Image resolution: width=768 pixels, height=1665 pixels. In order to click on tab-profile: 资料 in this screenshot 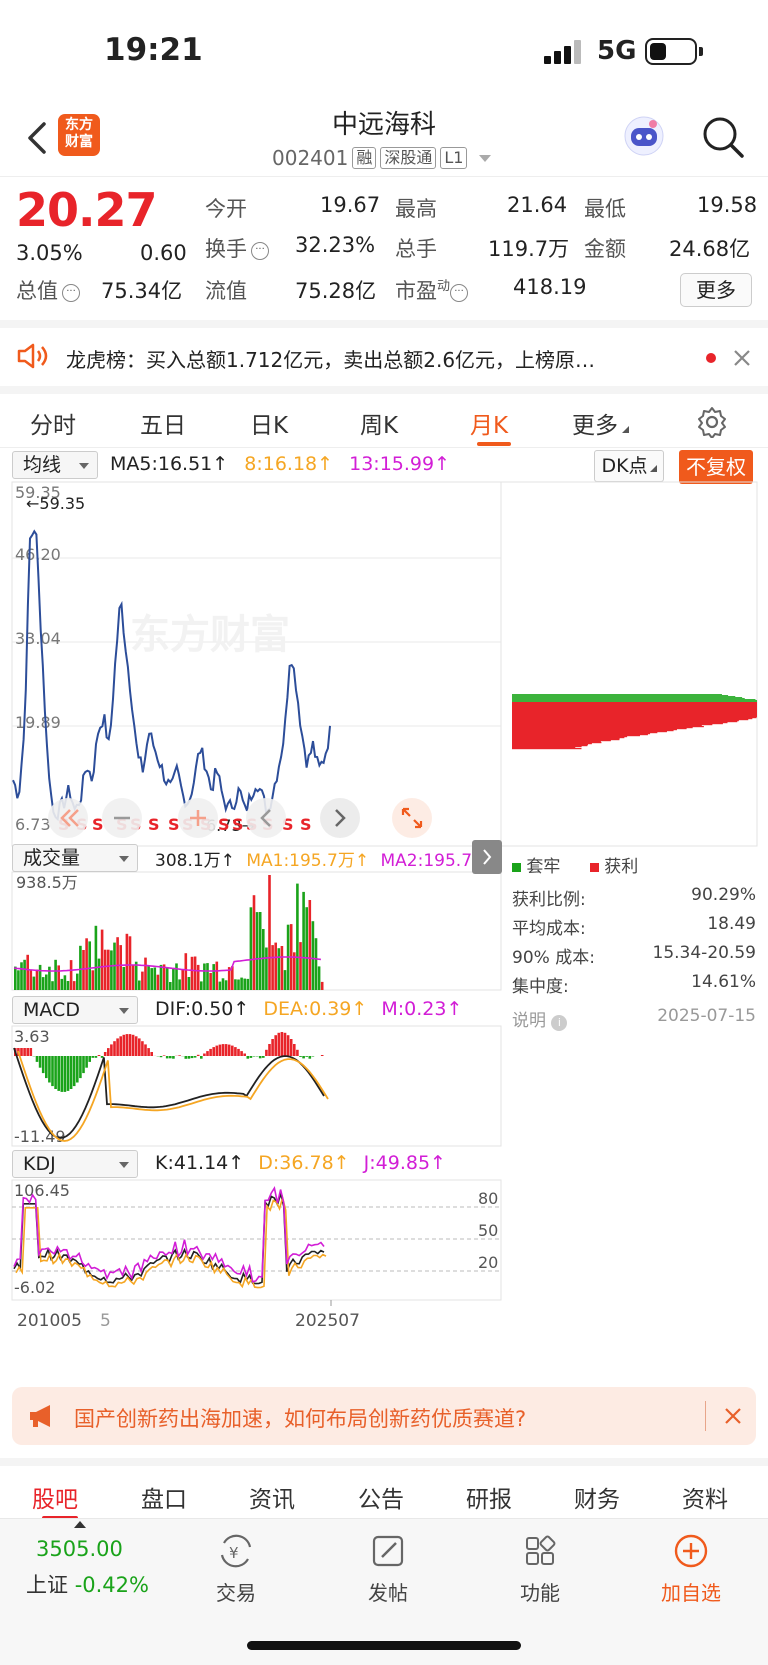, I will do `click(705, 1497)`.